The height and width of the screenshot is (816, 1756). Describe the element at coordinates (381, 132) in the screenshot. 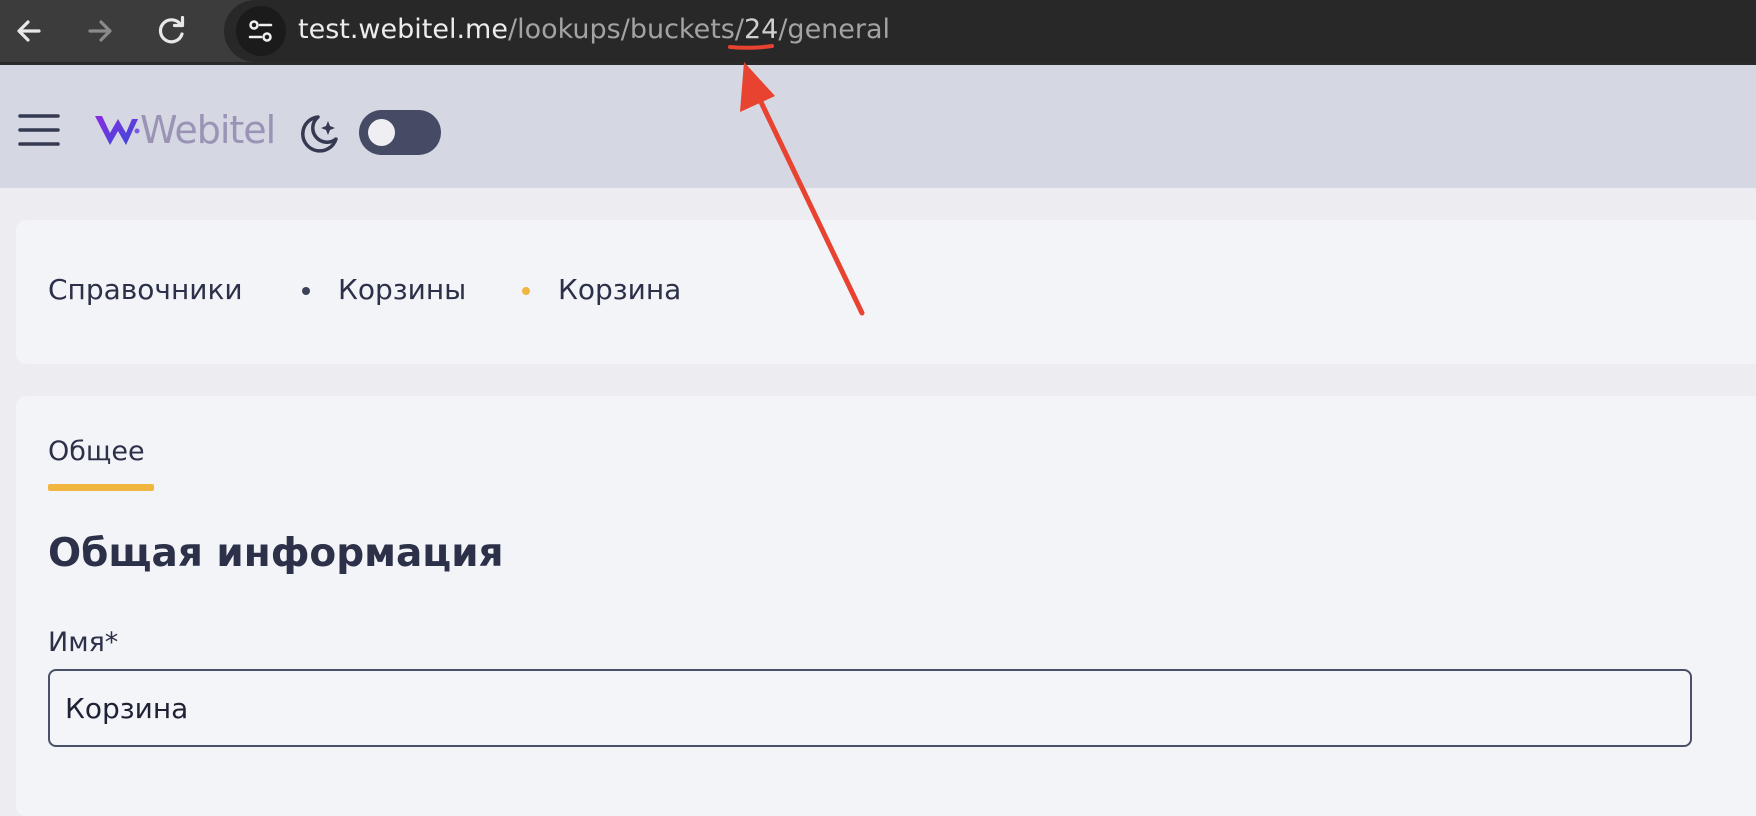

I see `toggle-knob` at that location.